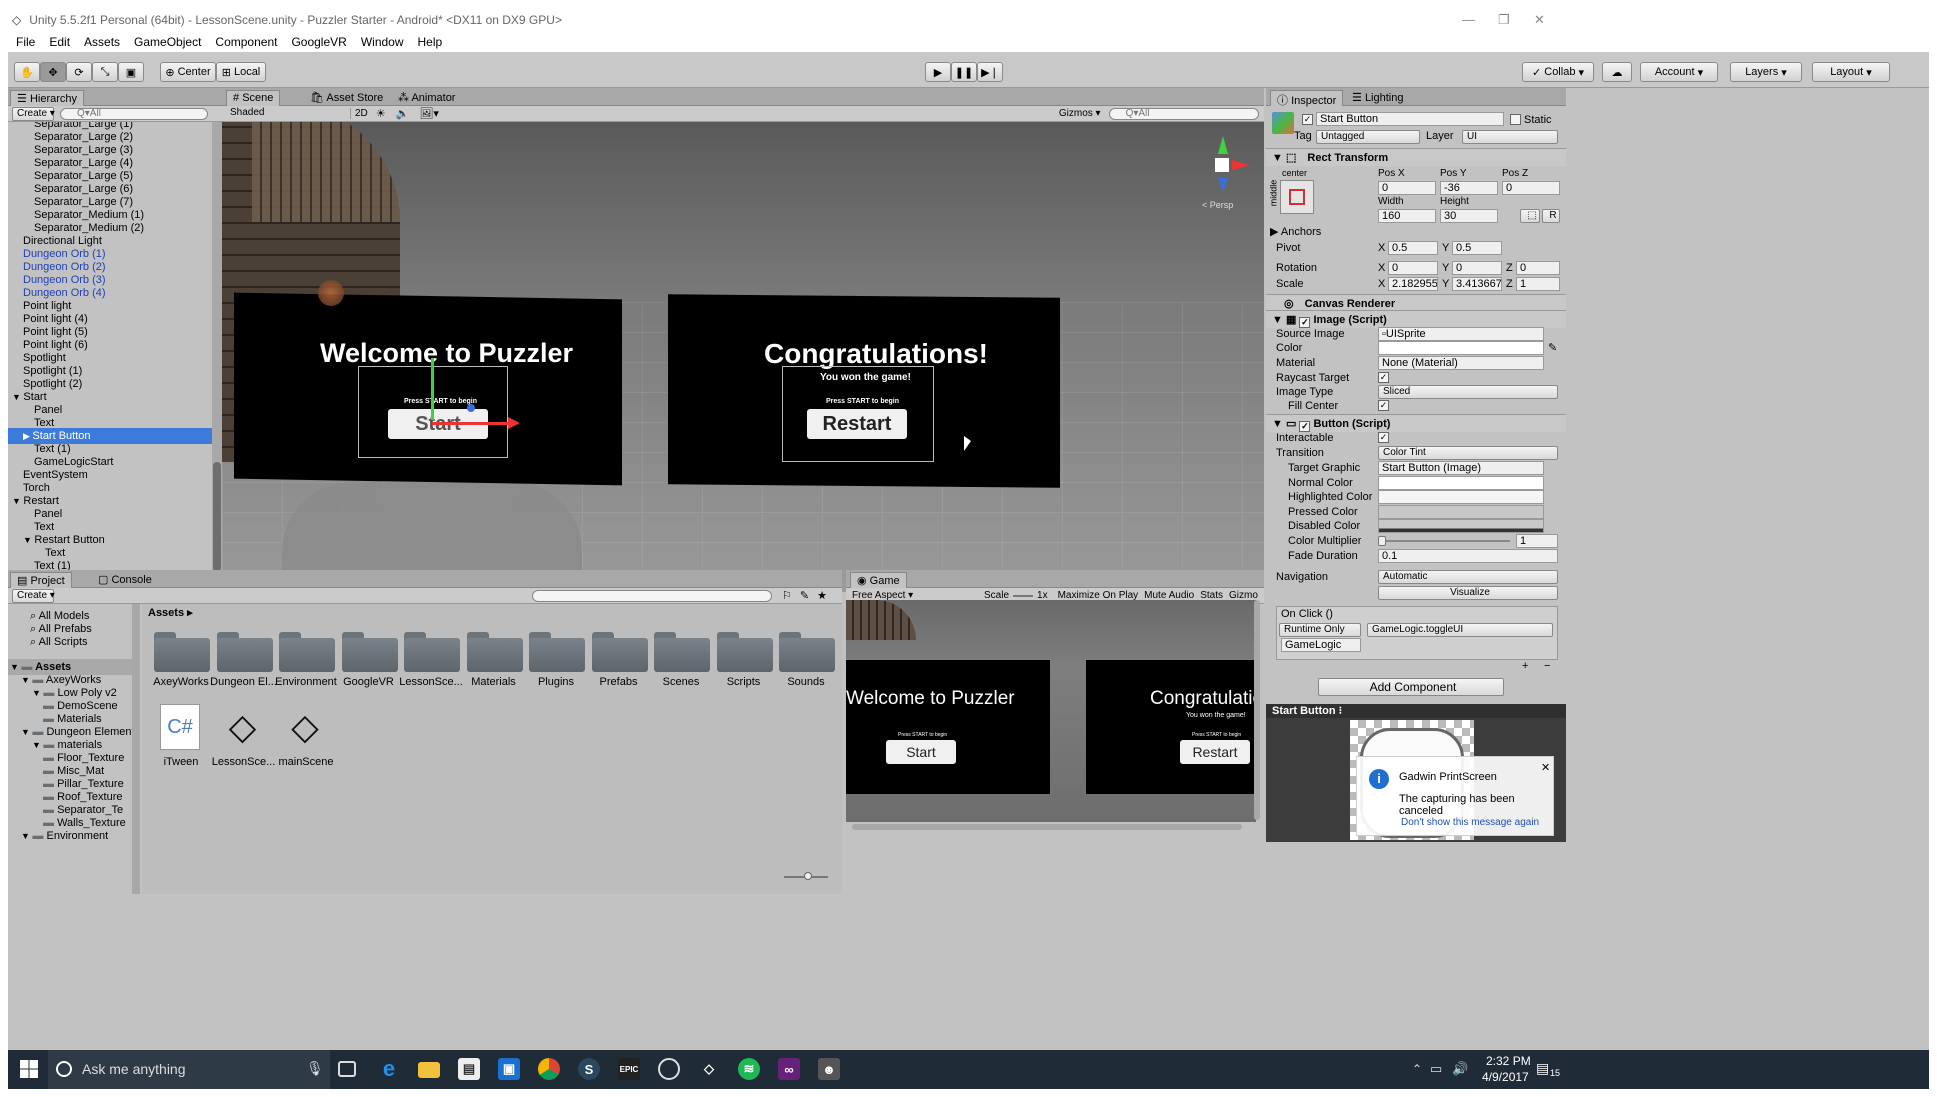  What do you see at coordinates (47, 98) in the screenshot?
I see `tab-hierarchy: ☰ Hierarchy` at bounding box center [47, 98].